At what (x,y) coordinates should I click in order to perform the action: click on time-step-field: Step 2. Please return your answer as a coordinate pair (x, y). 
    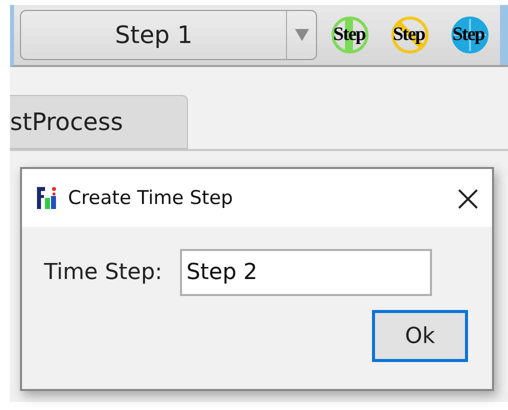
    Looking at the image, I should click on (306, 272).